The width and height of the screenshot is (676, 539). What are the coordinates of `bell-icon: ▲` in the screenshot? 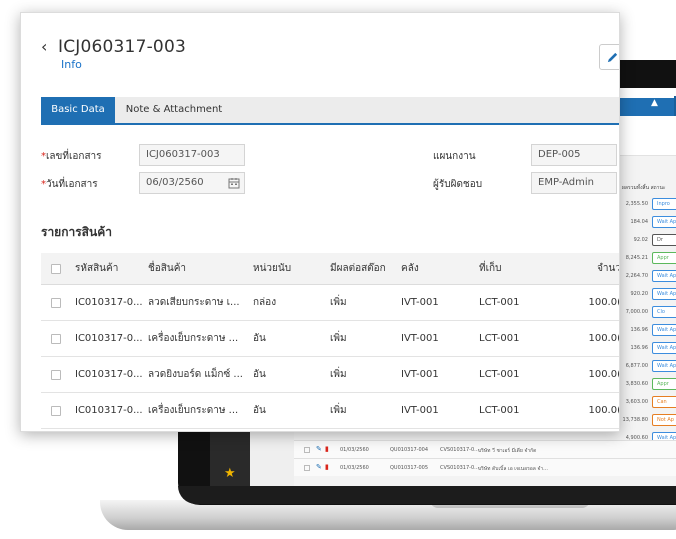 It's located at (654, 103).